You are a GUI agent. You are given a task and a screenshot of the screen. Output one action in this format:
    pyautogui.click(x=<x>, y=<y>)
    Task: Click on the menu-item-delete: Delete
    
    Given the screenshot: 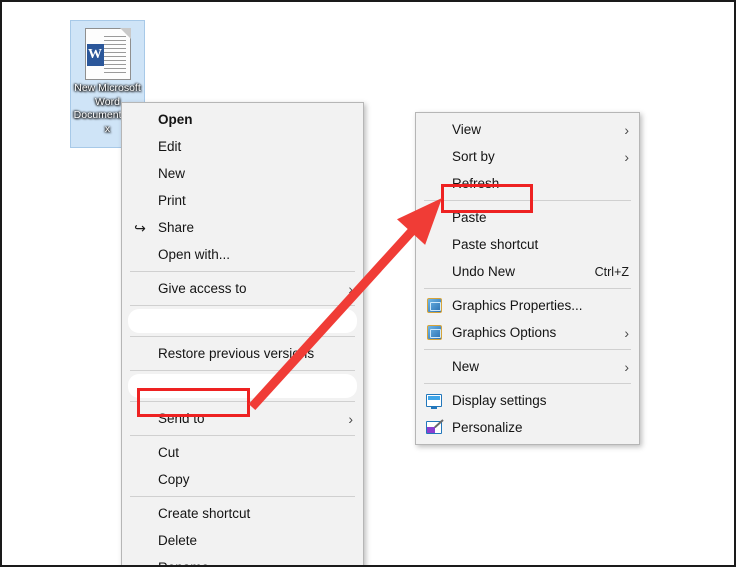 What is the action you would take?
    pyautogui.click(x=242, y=540)
    